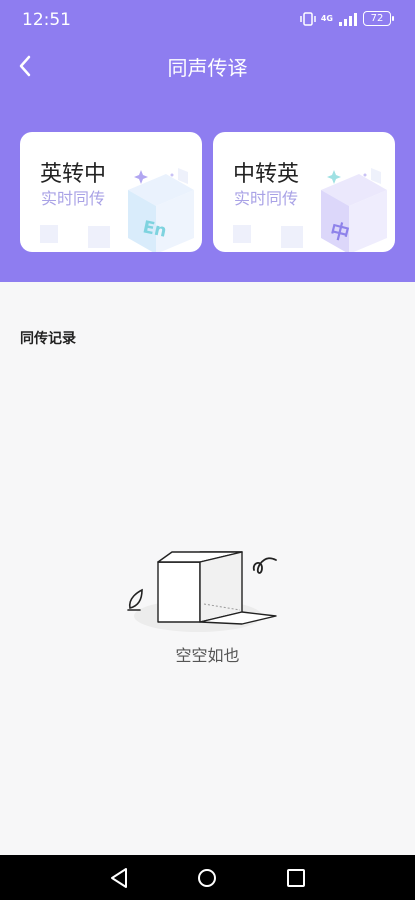 The width and height of the screenshot is (415, 900). What do you see at coordinates (296, 878) in the screenshot?
I see `nav-recents-icon` at bounding box center [296, 878].